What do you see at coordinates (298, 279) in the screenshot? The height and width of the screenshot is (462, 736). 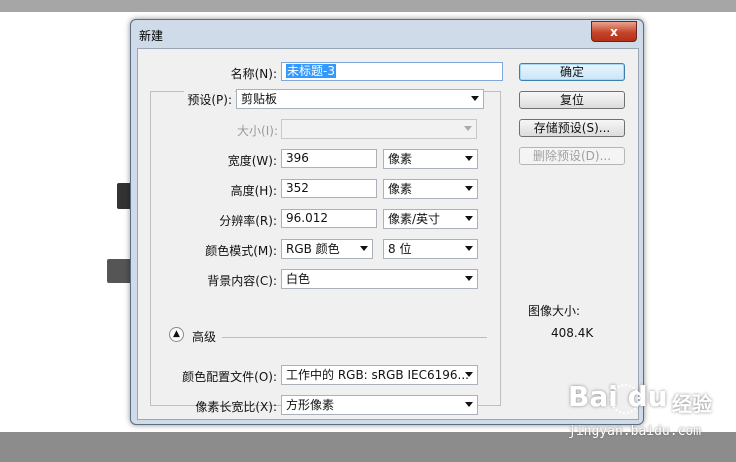 I see `background-value: 白色` at bounding box center [298, 279].